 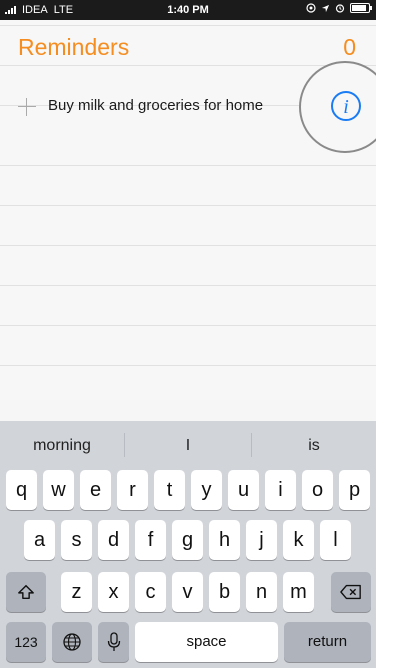 I want to click on reminder-count: 0, so click(x=349, y=47).